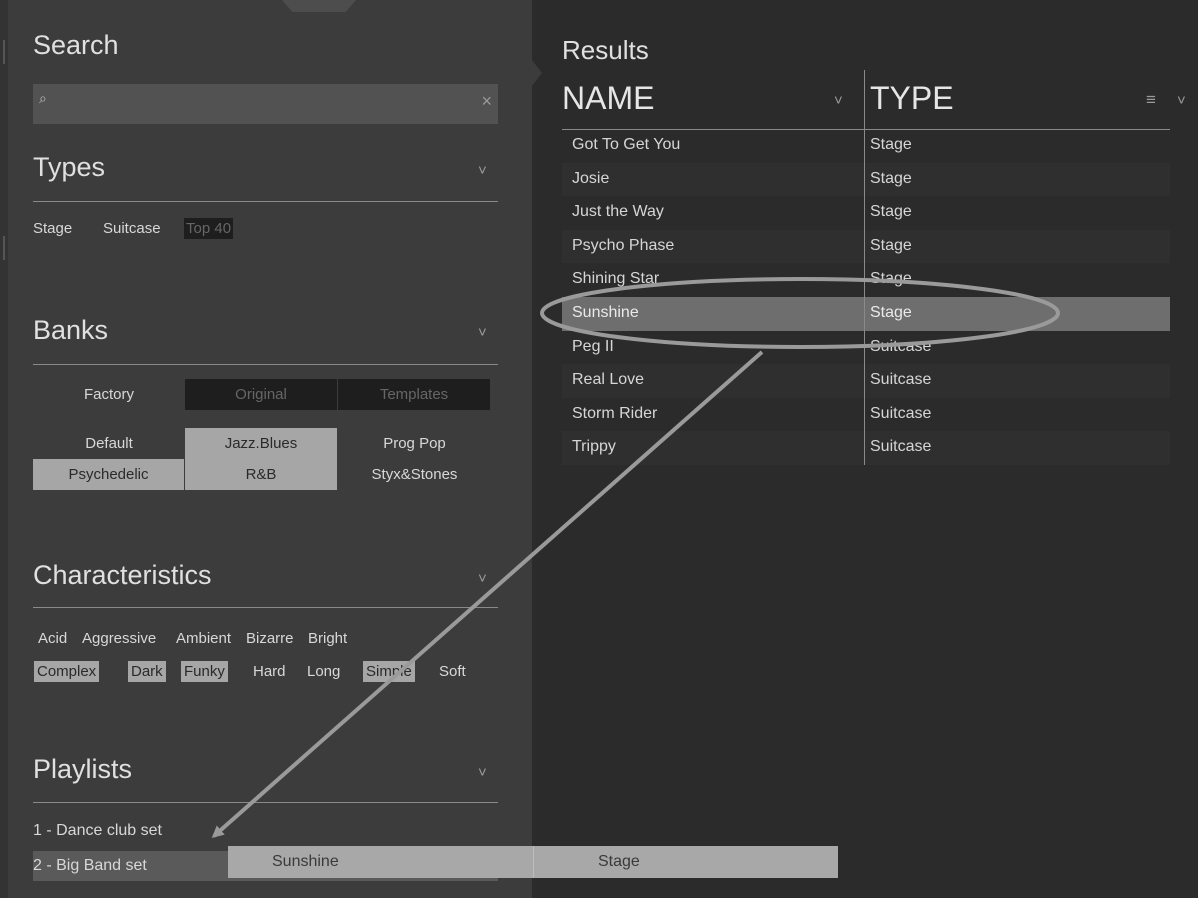 This screenshot has width=1198, height=898. I want to click on result-row: Just the Way Stage, so click(866, 213).